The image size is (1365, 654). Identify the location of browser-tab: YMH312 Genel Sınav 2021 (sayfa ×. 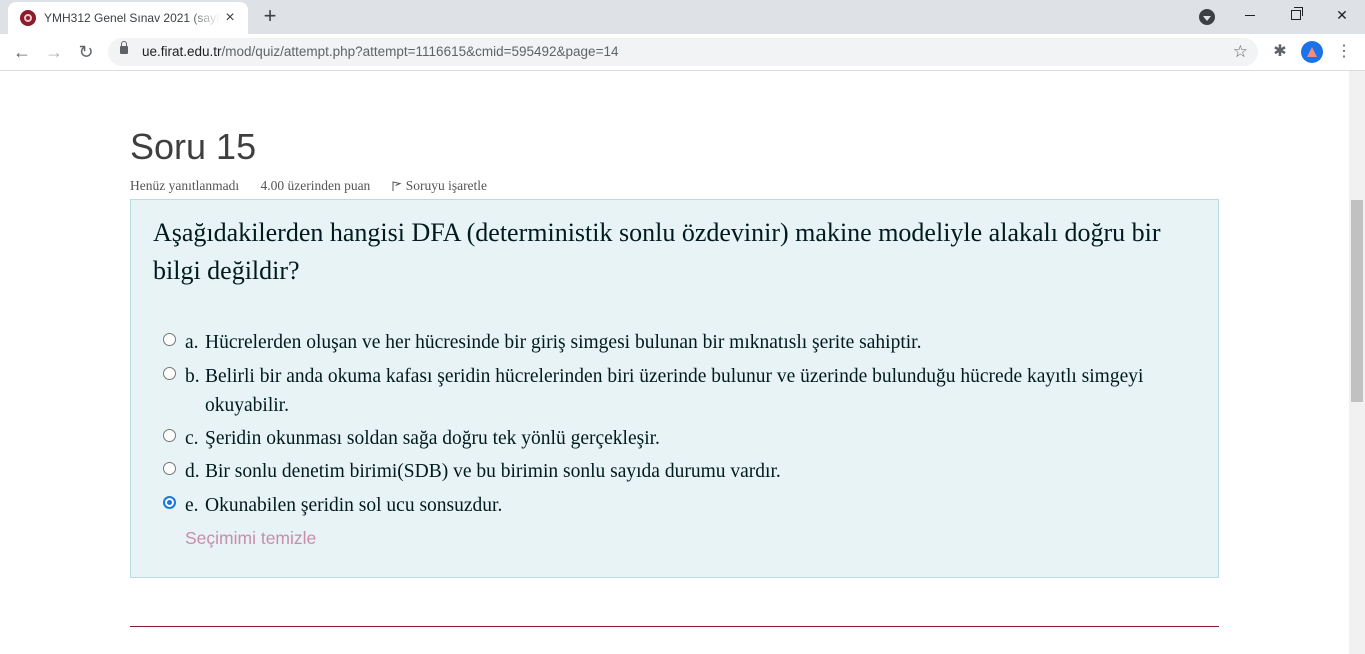
(128, 18).